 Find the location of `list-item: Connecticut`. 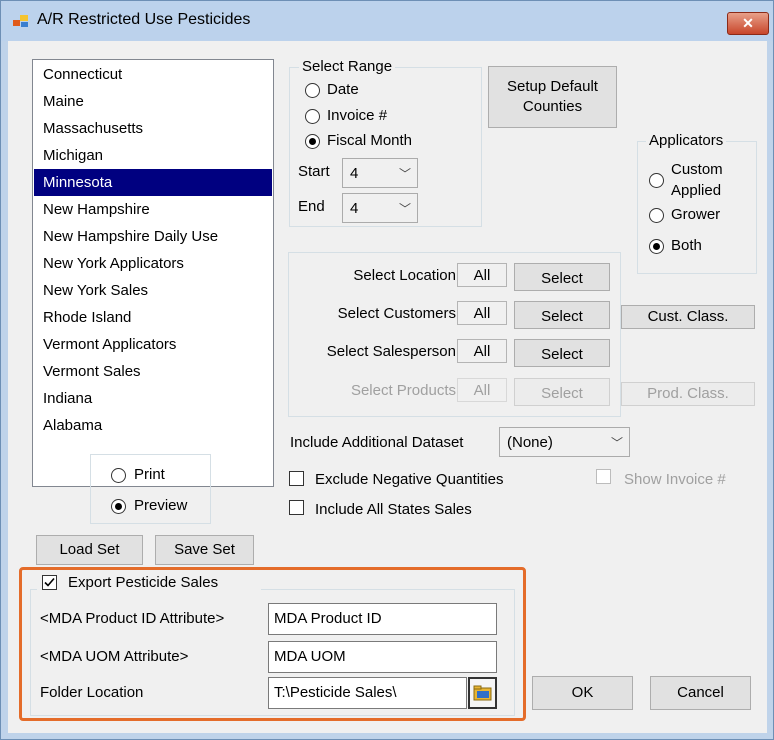

list-item: Connecticut is located at coordinates (153, 74).